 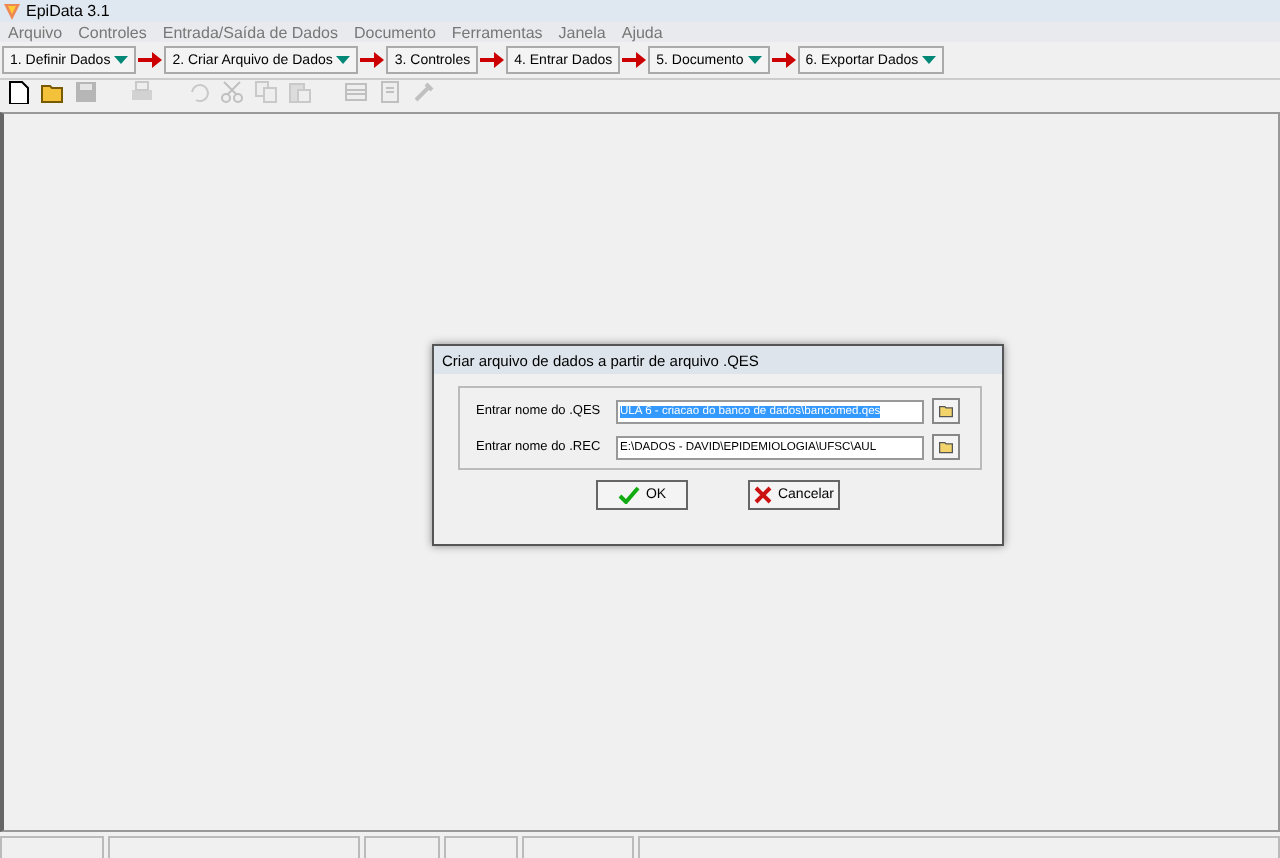 What do you see at coordinates (112, 32) in the screenshot?
I see `menu-item: Controles` at bounding box center [112, 32].